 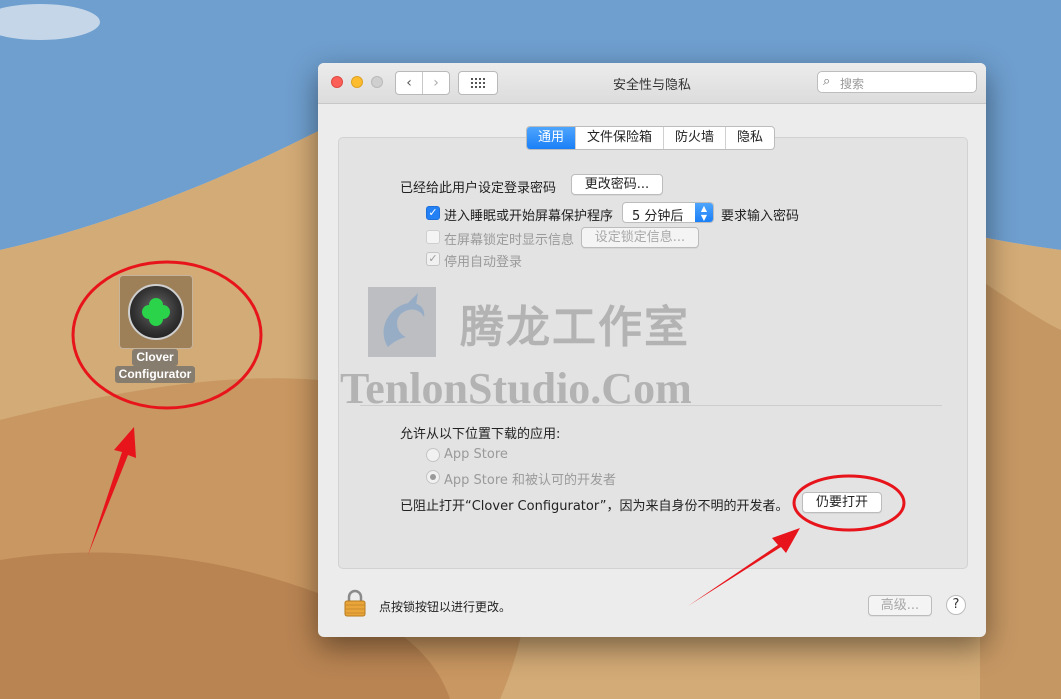 I want to click on section-divider, so click(x=651, y=405).